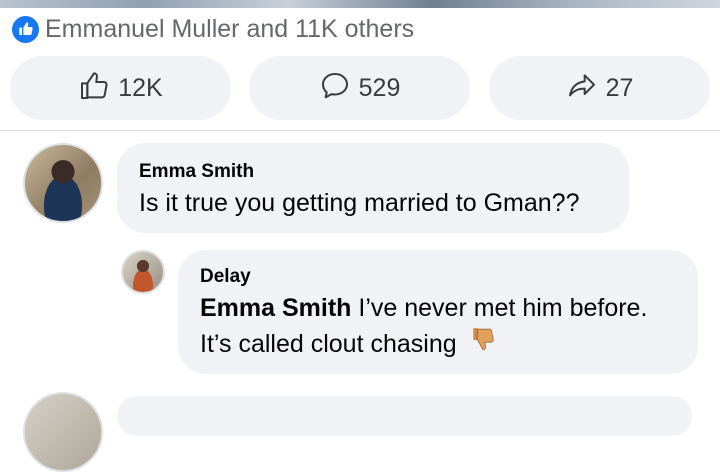  I want to click on reply-text-line1: I’ve never met him before., so click(503, 308).